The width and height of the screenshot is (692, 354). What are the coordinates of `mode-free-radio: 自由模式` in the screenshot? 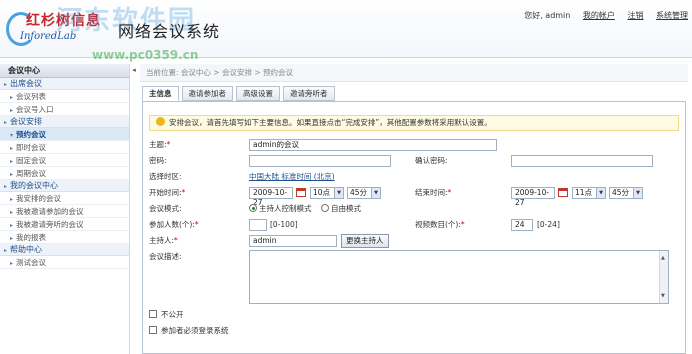 It's located at (341, 209).